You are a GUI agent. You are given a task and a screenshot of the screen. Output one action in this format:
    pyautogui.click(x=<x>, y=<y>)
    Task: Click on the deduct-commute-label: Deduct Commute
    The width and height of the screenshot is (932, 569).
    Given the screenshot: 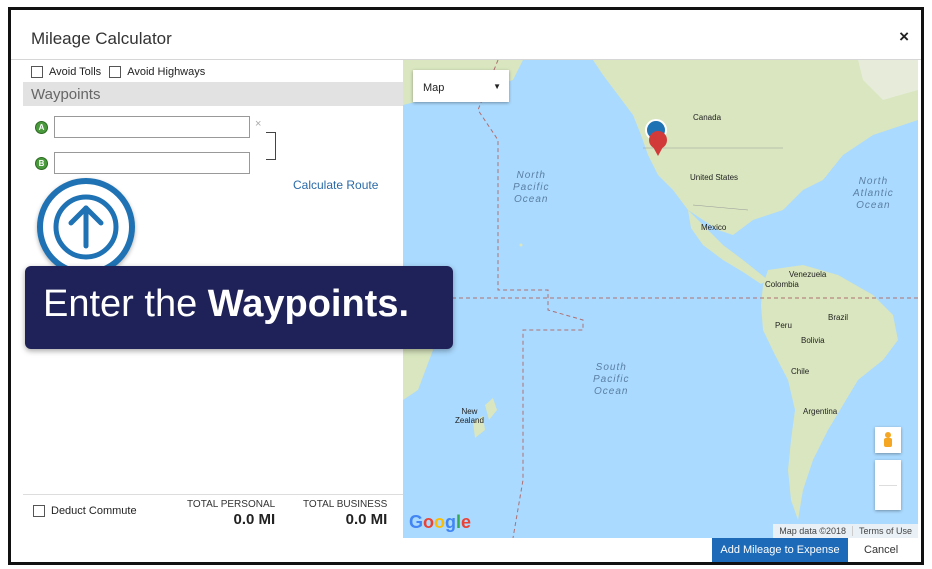 What is the action you would take?
    pyautogui.click(x=94, y=511)
    